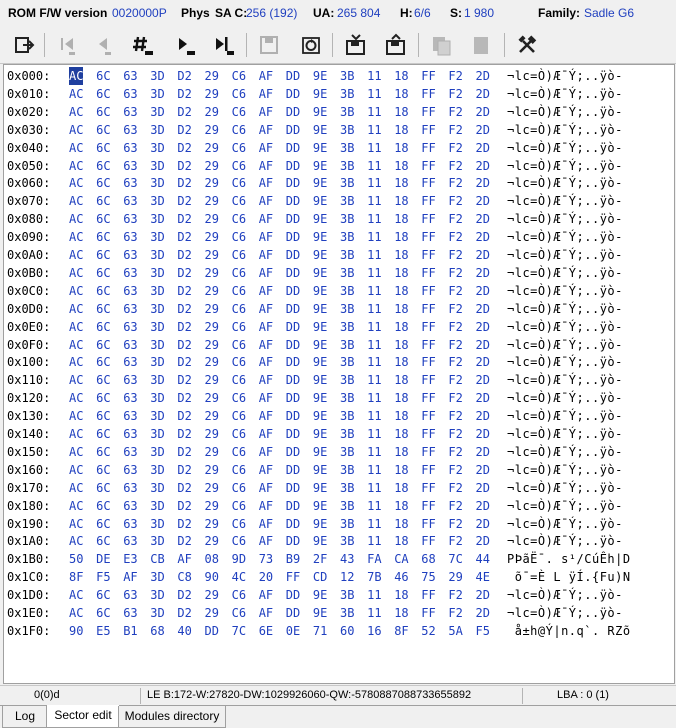 This screenshot has width=676, height=728. I want to click on last-sector-button, so click(223, 45).